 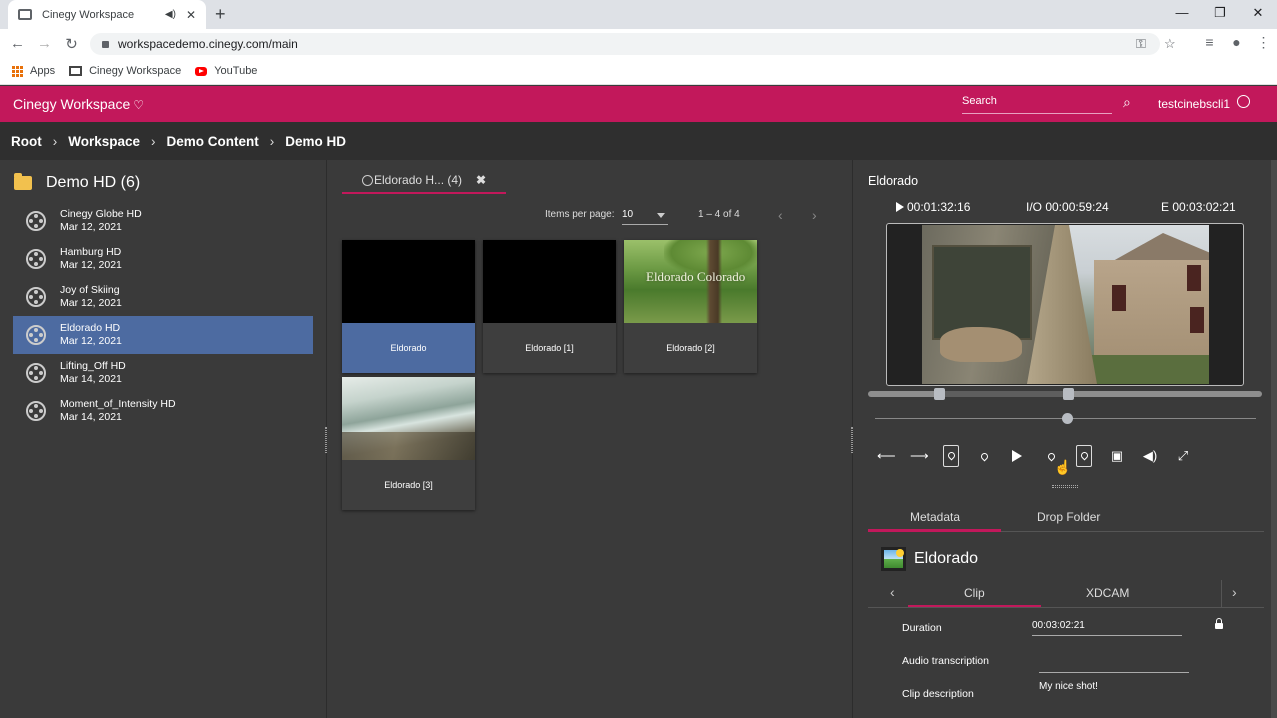 I want to click on go-to-mark-out-button, so click(x=1084, y=456).